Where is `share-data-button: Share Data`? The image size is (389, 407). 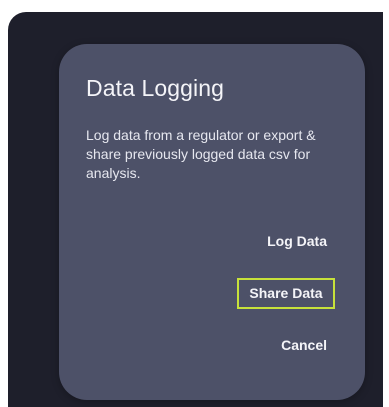 share-data-button: Share Data is located at coordinates (286, 293).